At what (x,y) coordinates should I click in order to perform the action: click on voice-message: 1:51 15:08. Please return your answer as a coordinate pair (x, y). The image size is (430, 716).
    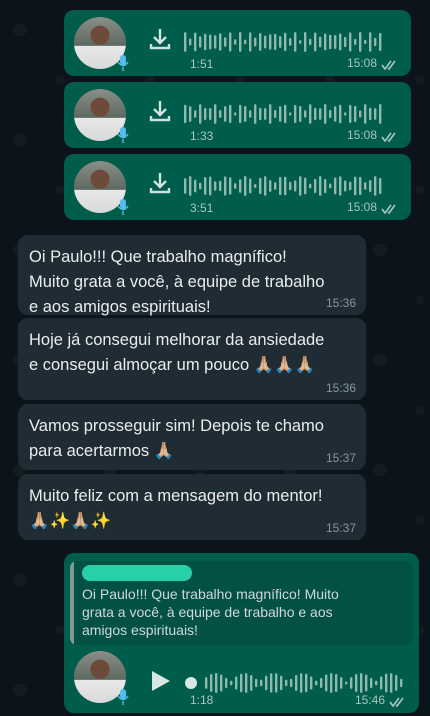
    Looking at the image, I should click on (237, 43).